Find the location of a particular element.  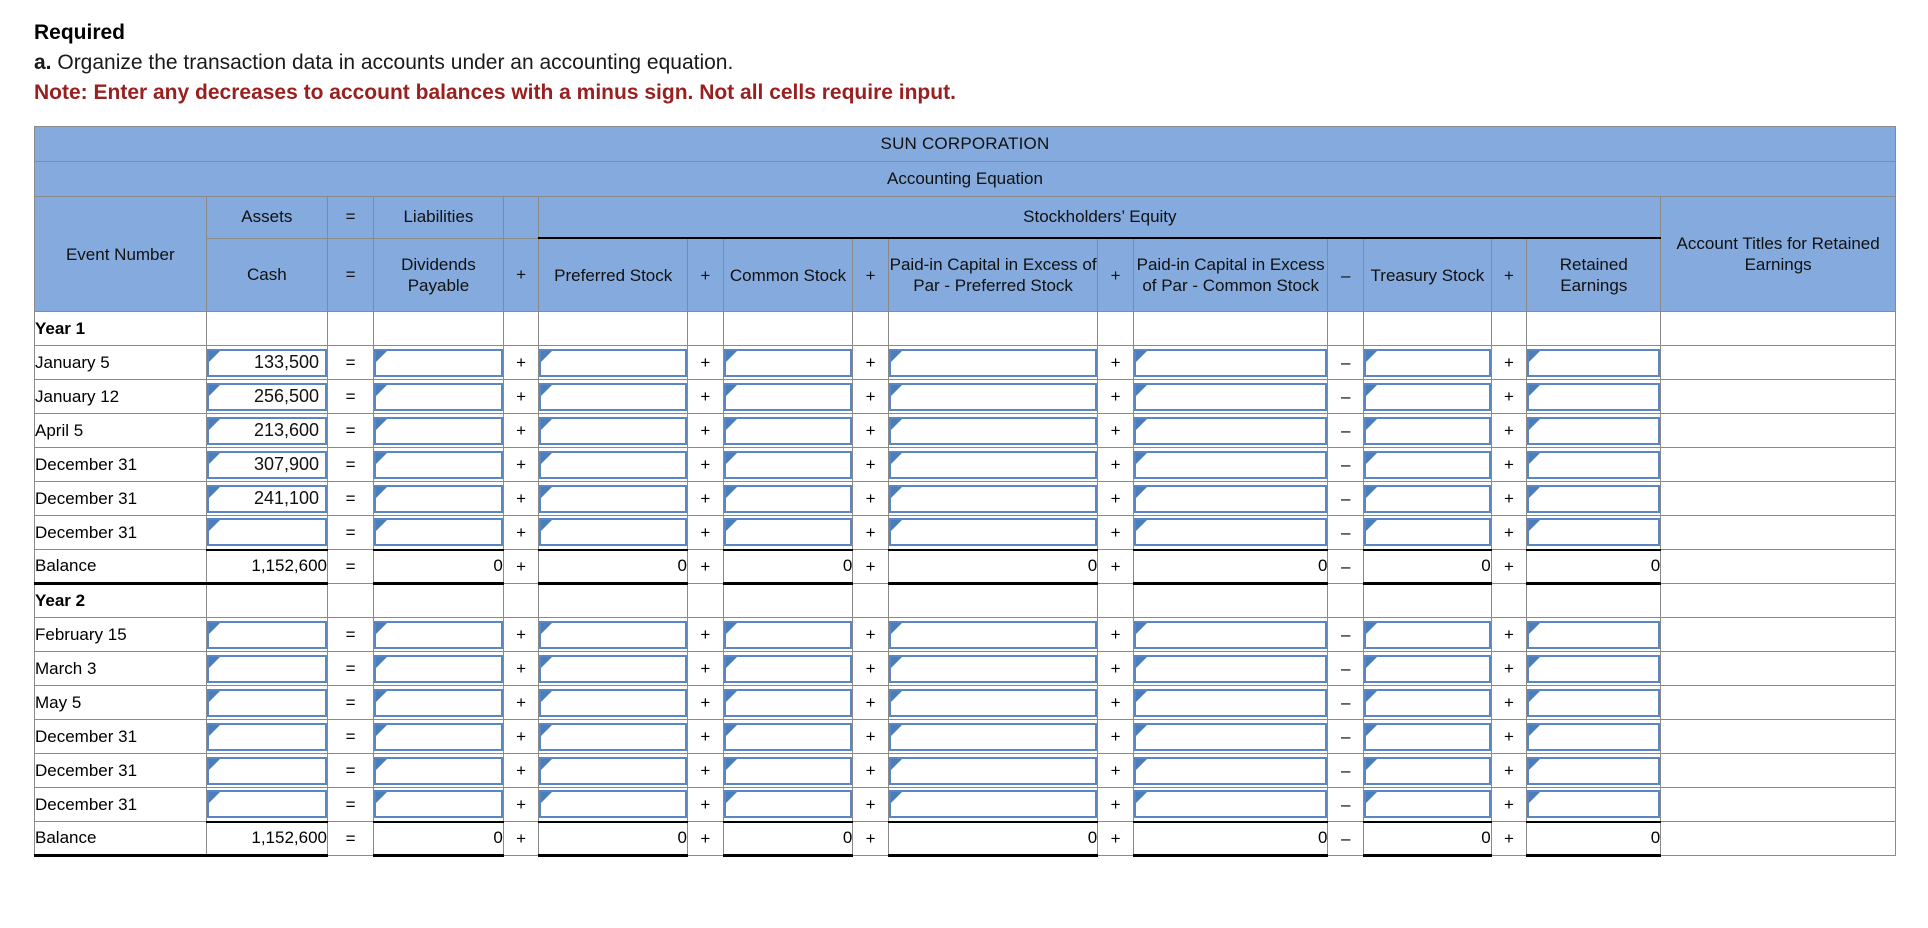

amount-input: 133,500 is located at coordinates (267, 362).